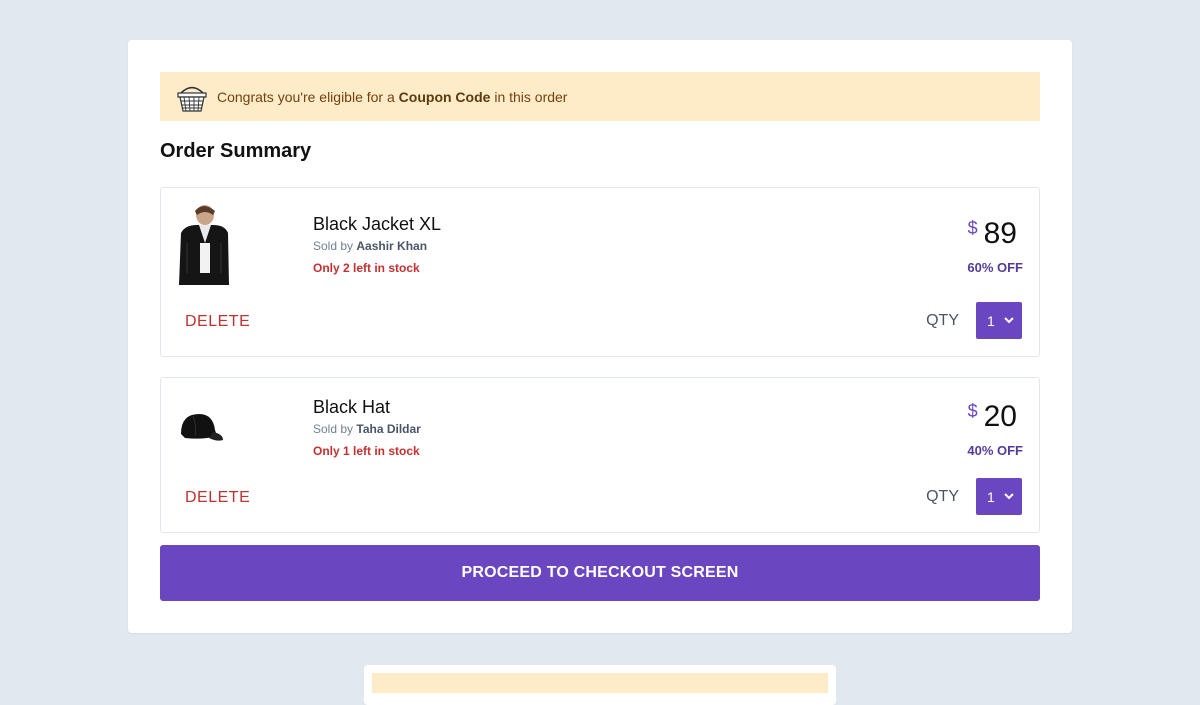  What do you see at coordinates (306, 96) in the screenshot?
I see `coupon-prefix: Congrats you're eligible for a` at bounding box center [306, 96].